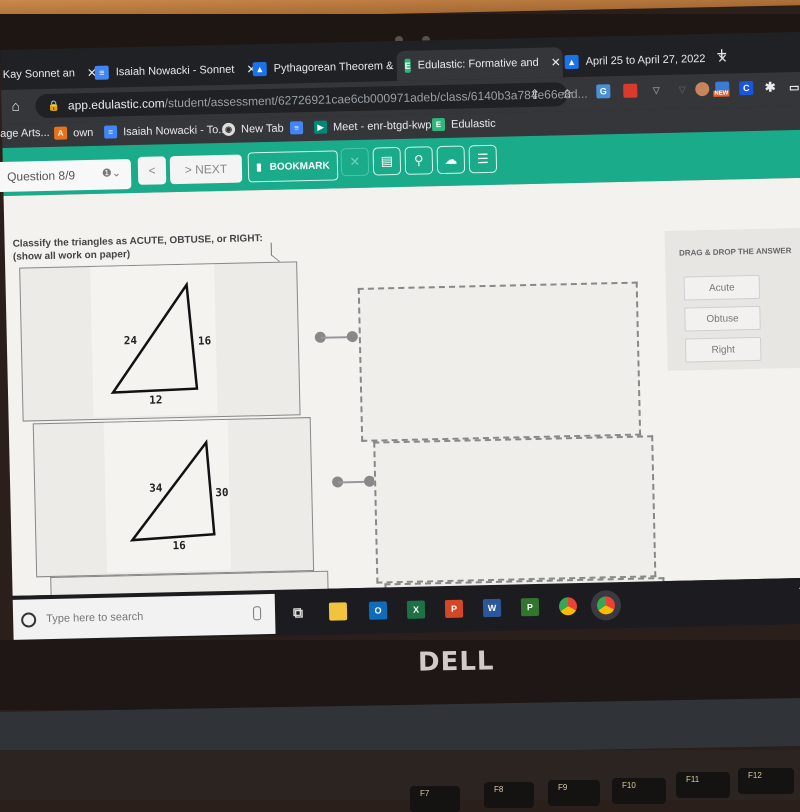 This screenshot has width=800, height=812. Describe the element at coordinates (262, 129) in the screenshot. I see `bookmark-label: New Tab` at that location.